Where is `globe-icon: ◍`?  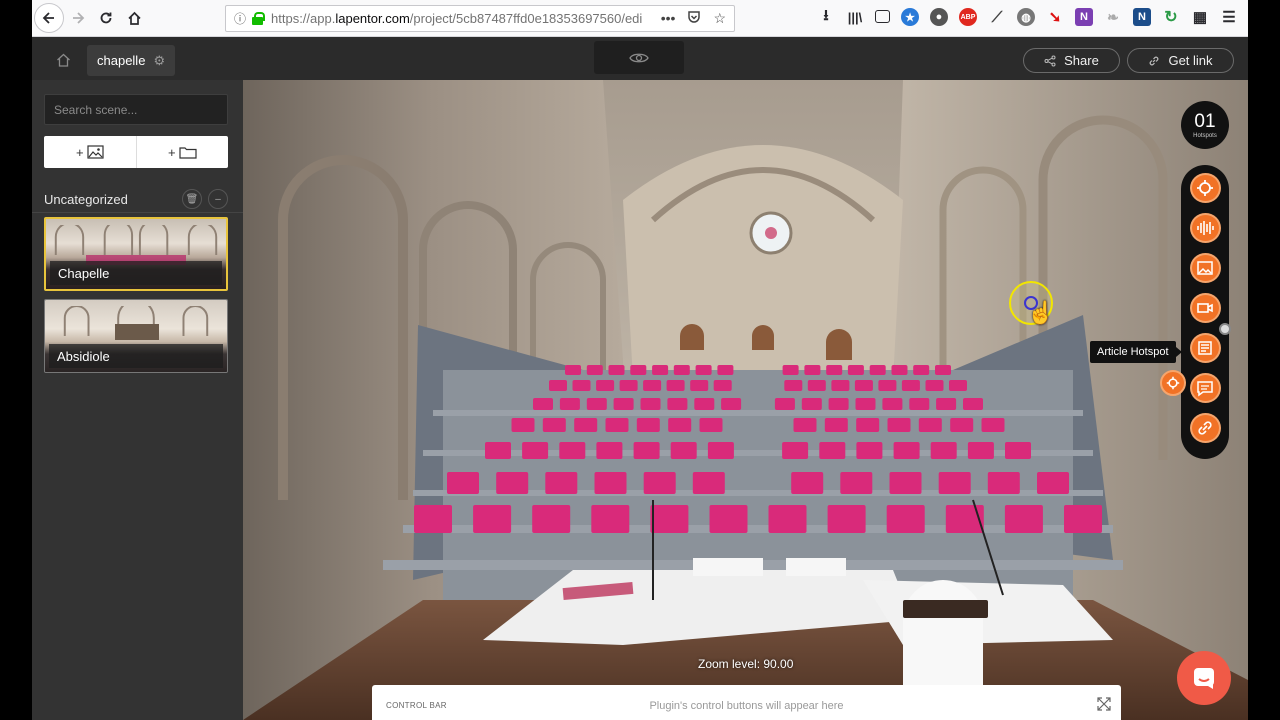
globe-icon: ◍ is located at coordinates (1026, 17).